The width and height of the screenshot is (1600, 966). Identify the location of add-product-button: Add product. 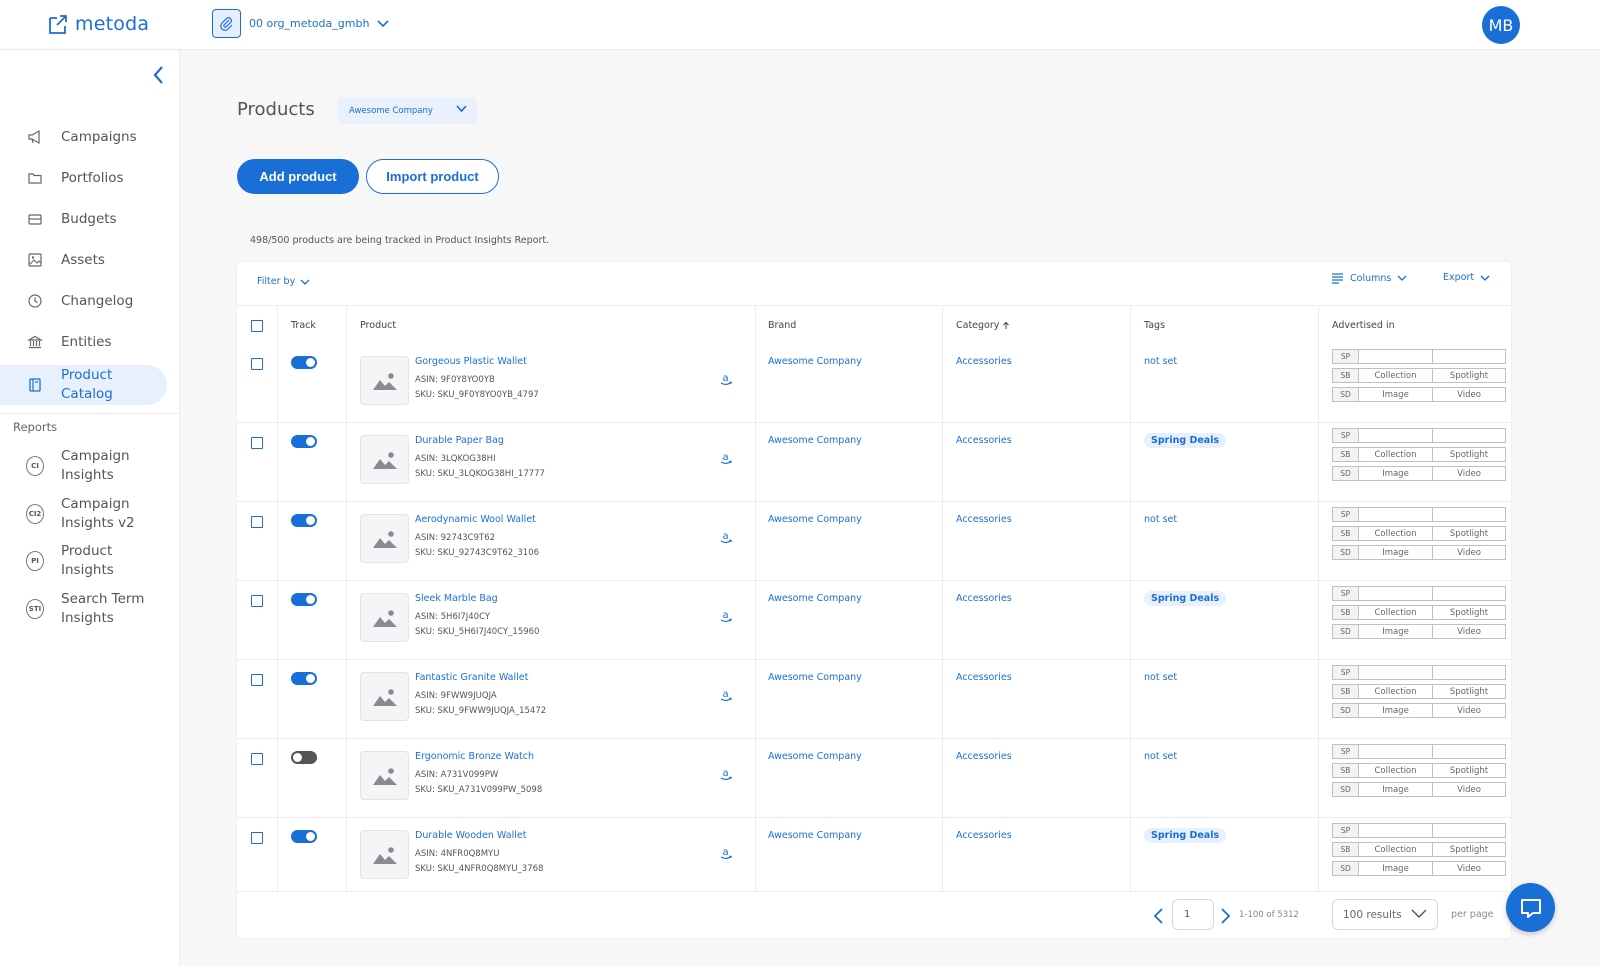
(298, 176).